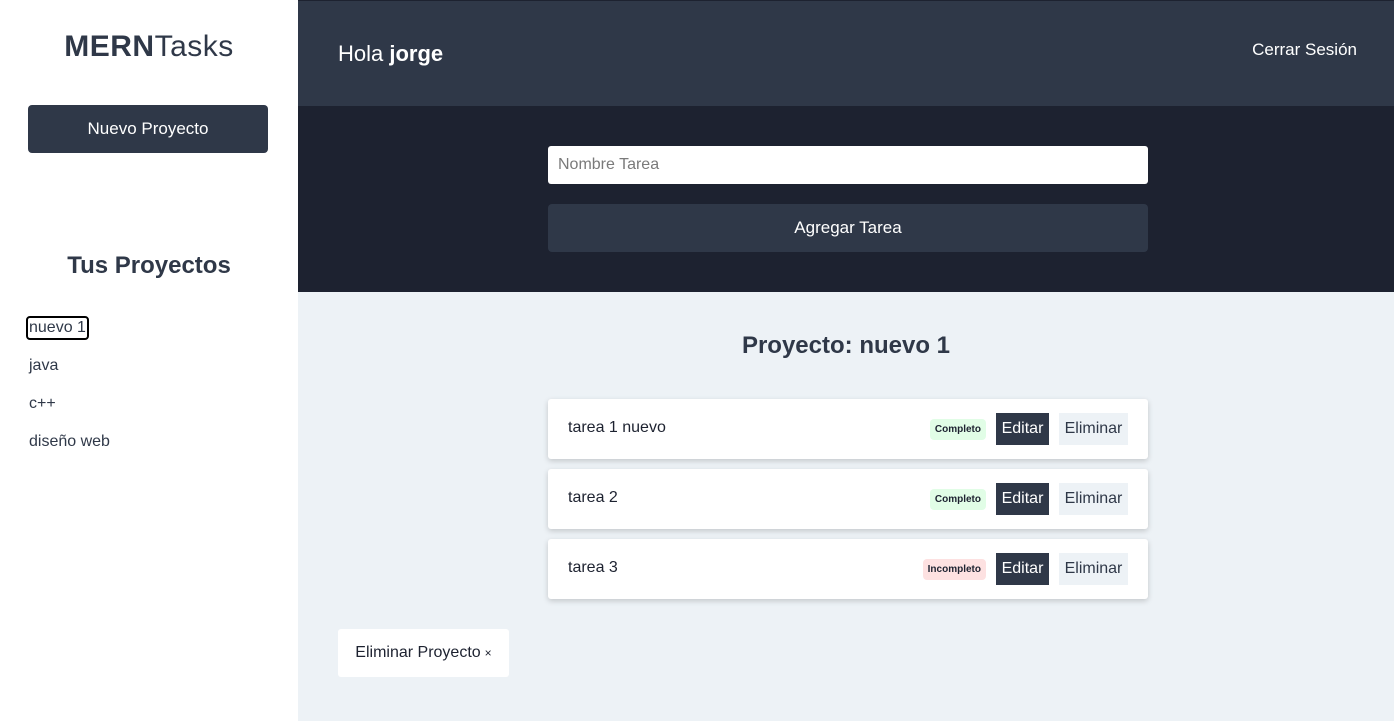  I want to click on project-link-cpp: c++, so click(42, 404).